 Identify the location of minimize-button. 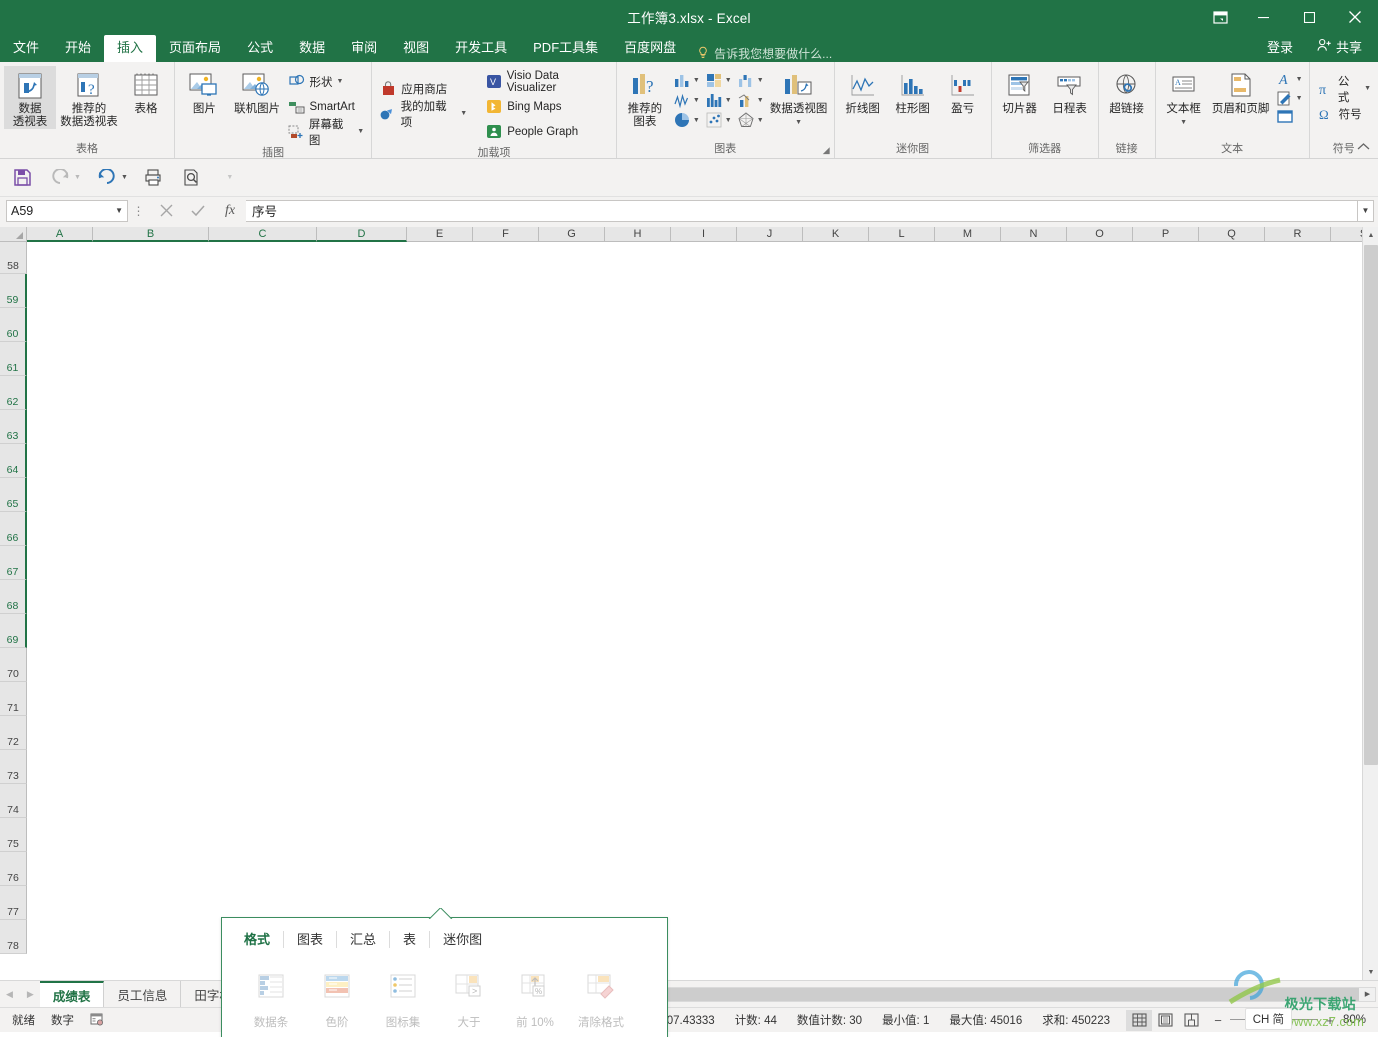
(1263, 17).